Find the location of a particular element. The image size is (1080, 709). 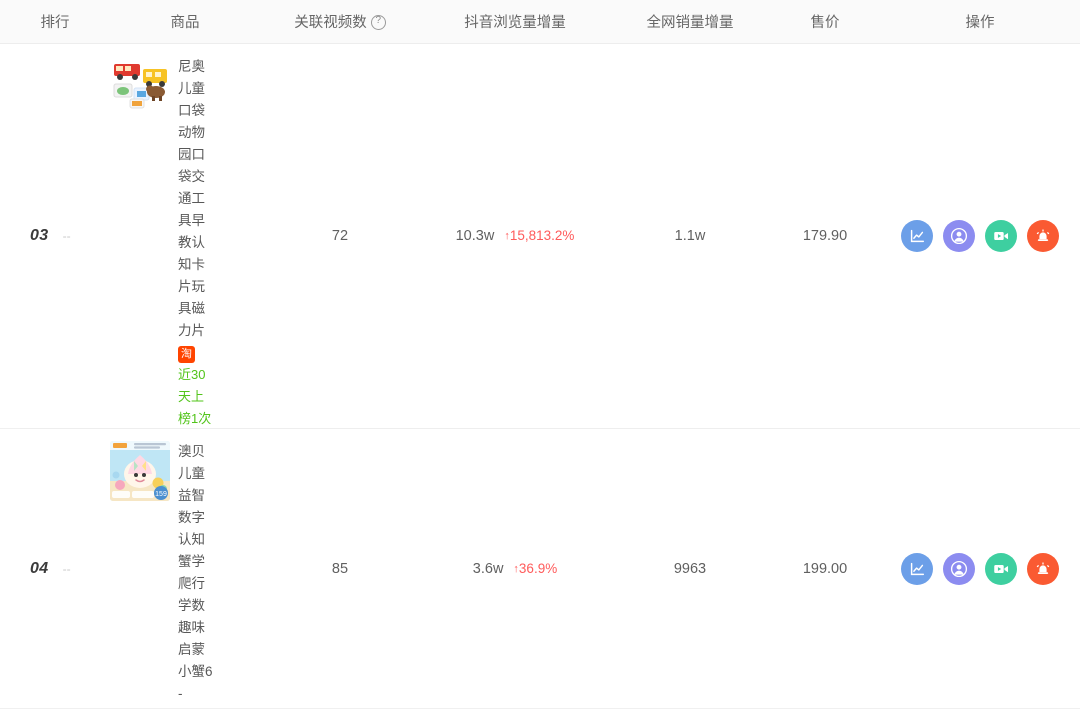

price-value: 199.00 is located at coordinates (825, 568).